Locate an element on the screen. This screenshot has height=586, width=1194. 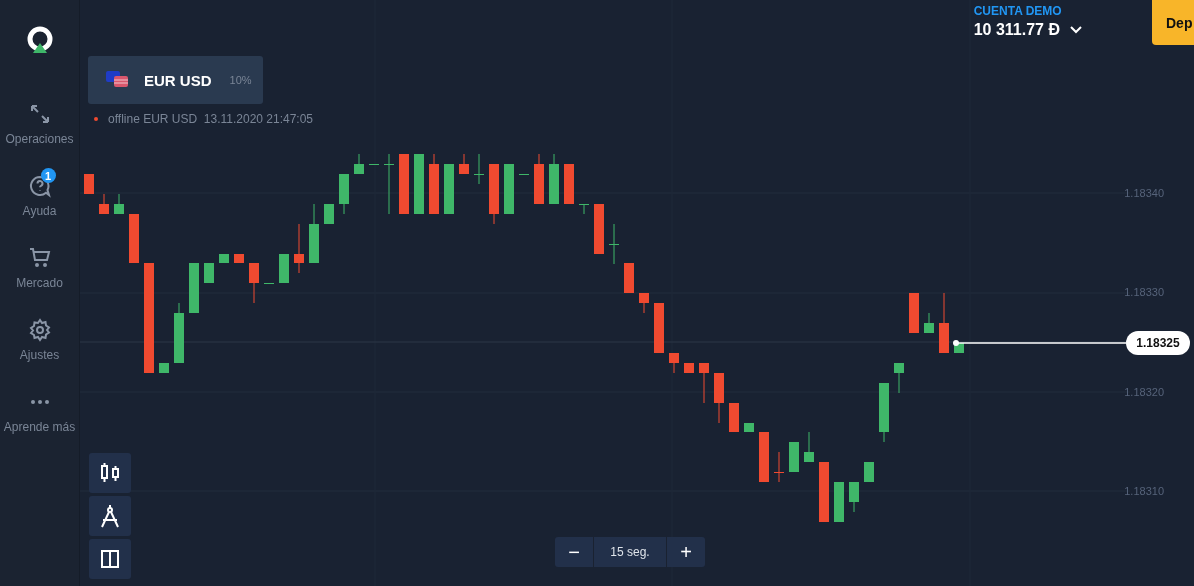
drawing-tools-button is located at coordinates (110, 516).